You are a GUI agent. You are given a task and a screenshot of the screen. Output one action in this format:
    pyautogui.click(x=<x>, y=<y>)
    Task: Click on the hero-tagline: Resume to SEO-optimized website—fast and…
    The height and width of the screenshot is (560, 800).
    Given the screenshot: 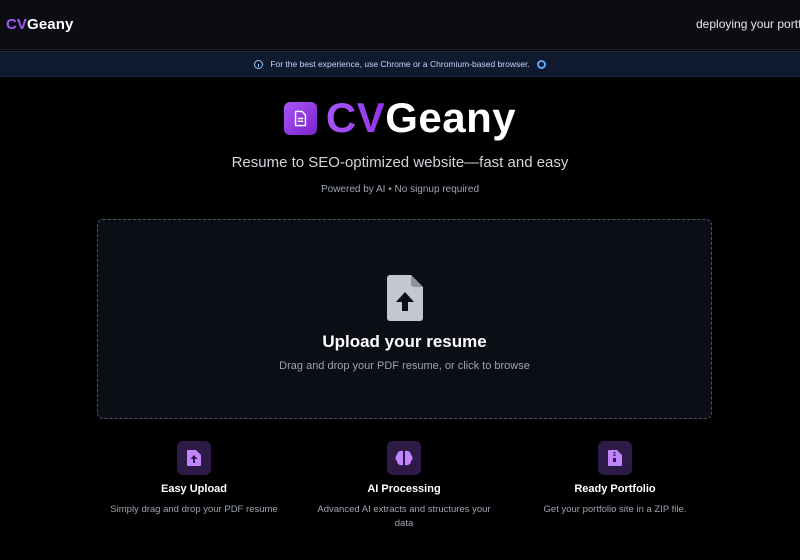 What is the action you would take?
    pyautogui.click(x=400, y=162)
    